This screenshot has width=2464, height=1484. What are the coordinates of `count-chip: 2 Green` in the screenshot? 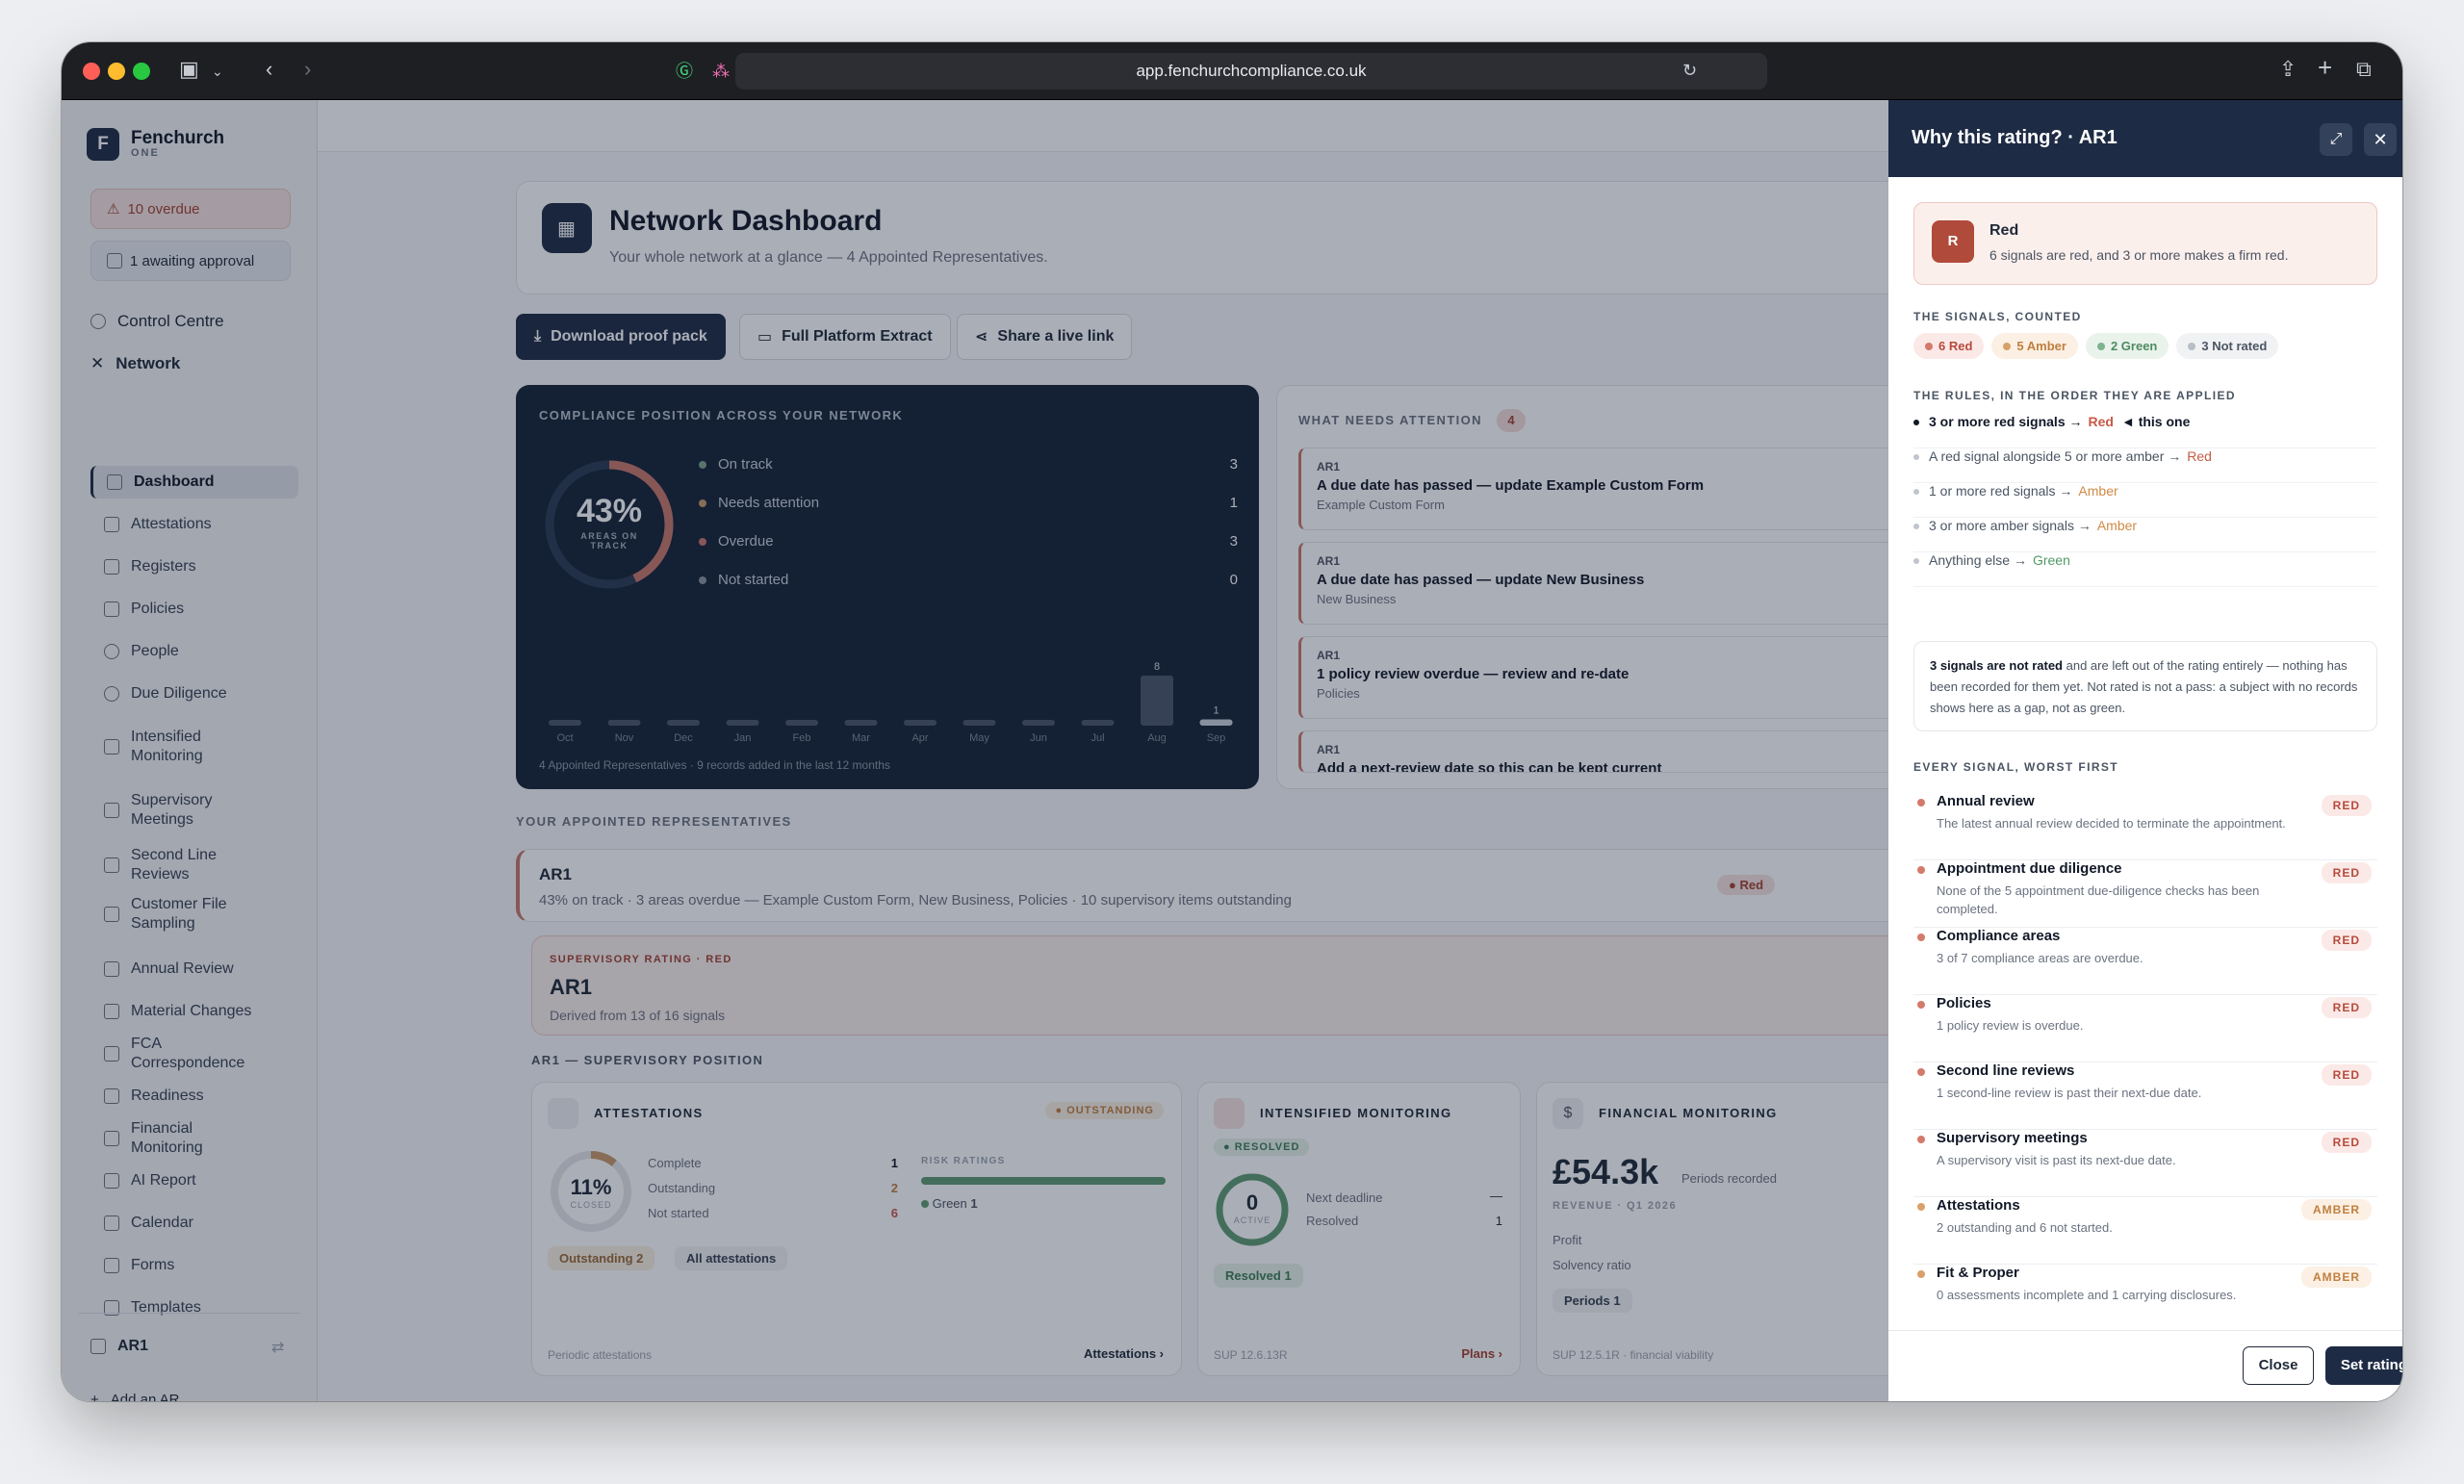 It's located at (2127, 346).